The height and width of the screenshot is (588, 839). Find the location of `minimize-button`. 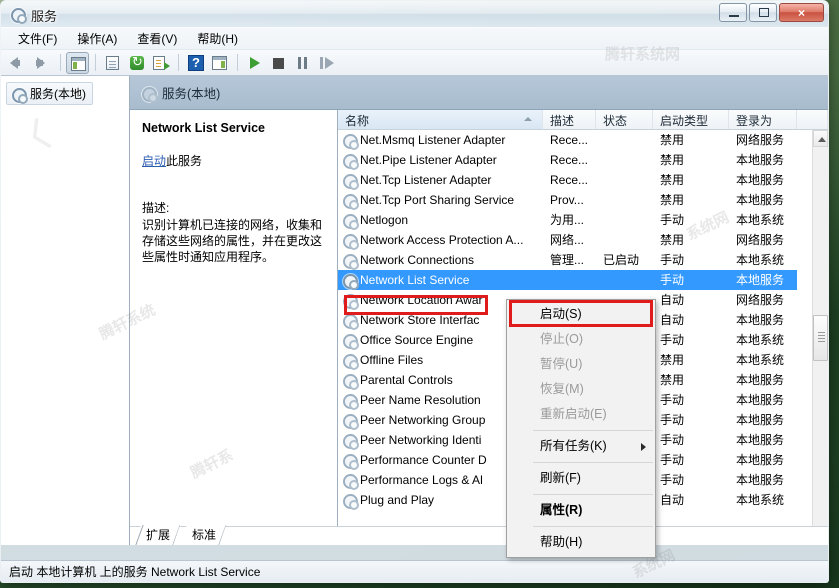

minimize-button is located at coordinates (733, 12).